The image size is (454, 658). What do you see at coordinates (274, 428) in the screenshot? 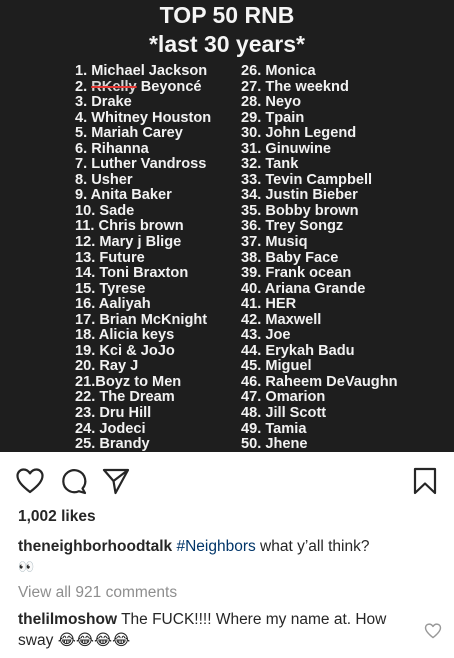
I see `ranking-item: 49. Tamia` at bounding box center [274, 428].